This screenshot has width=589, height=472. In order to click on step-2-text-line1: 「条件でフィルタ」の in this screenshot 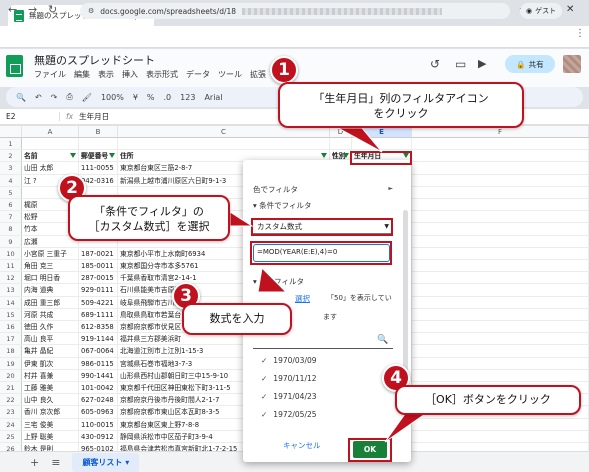, I will do `click(149, 211)`.